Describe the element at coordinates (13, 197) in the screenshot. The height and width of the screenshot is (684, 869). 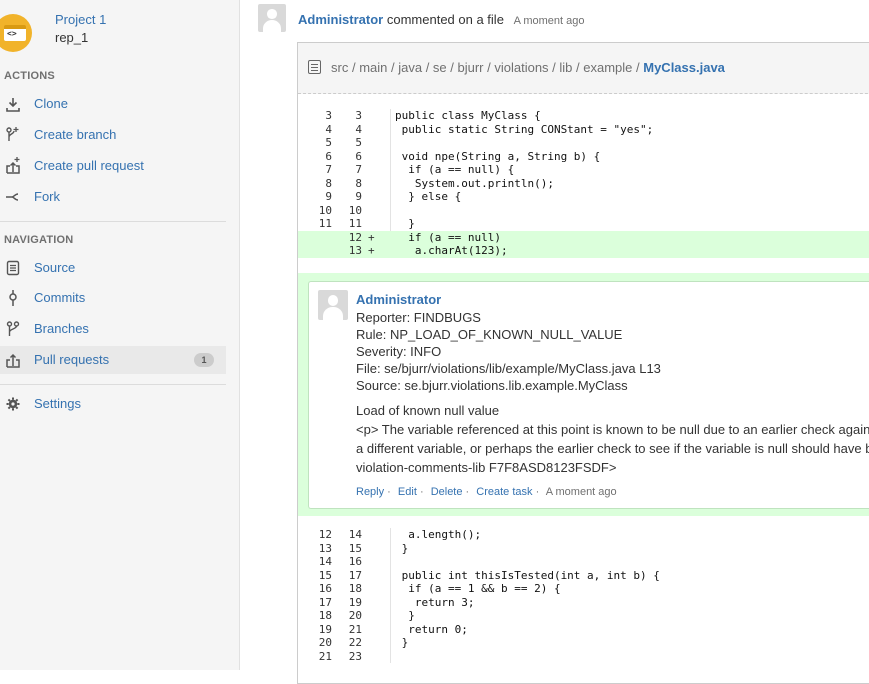
I see `fork-icon` at that location.